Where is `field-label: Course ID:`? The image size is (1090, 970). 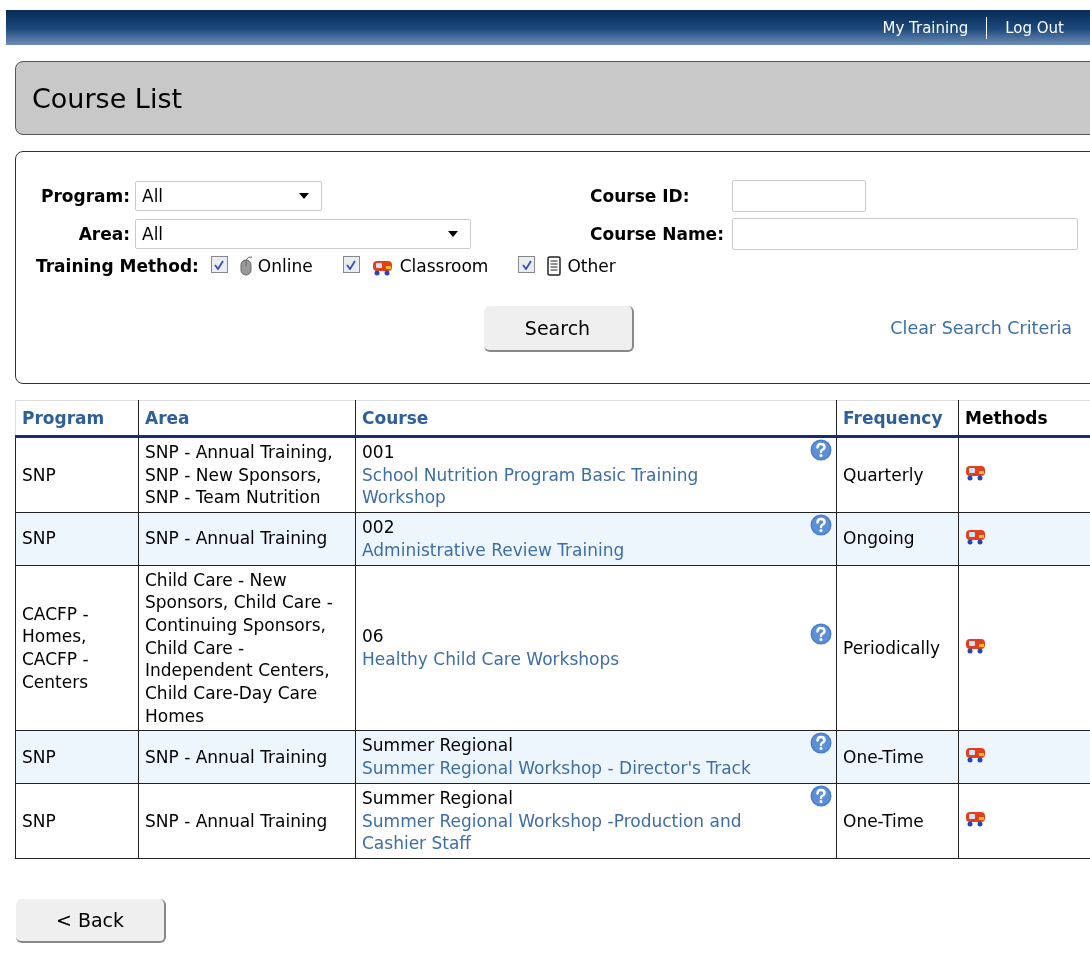 field-label: Course ID: is located at coordinates (640, 196).